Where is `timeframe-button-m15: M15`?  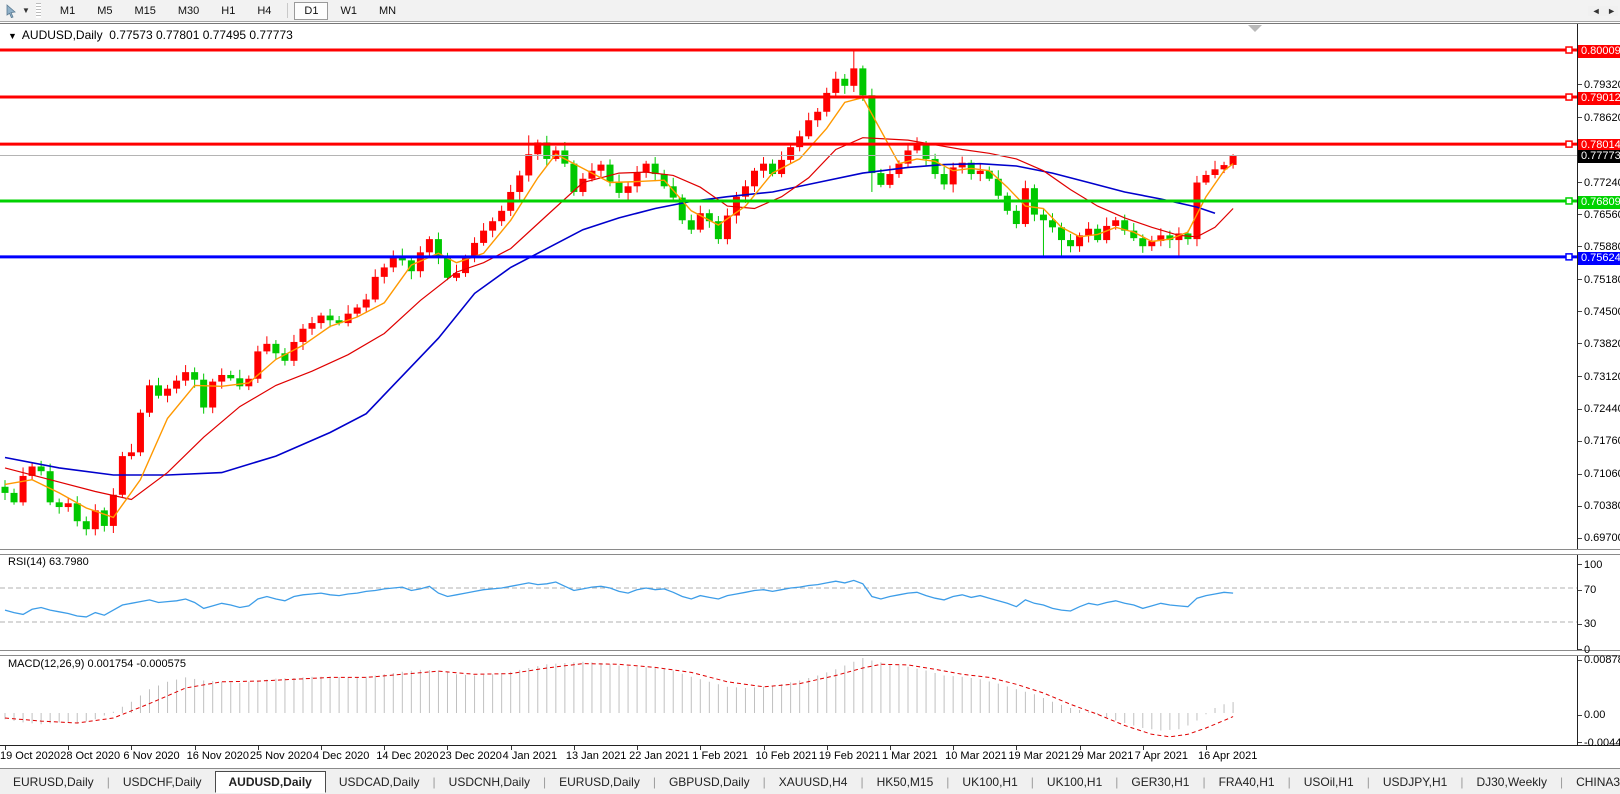 timeframe-button-m15: M15 is located at coordinates (144, 11).